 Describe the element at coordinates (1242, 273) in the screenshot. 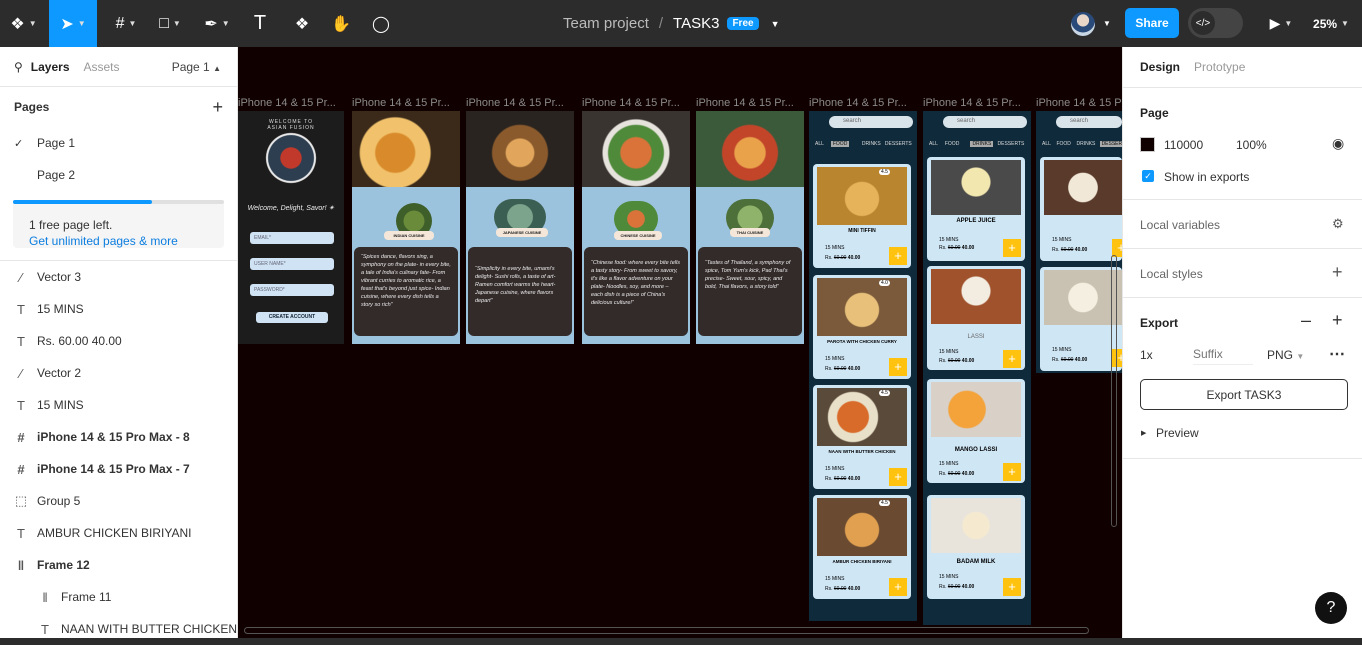

I see `local-styles-section: Local styles +` at that location.